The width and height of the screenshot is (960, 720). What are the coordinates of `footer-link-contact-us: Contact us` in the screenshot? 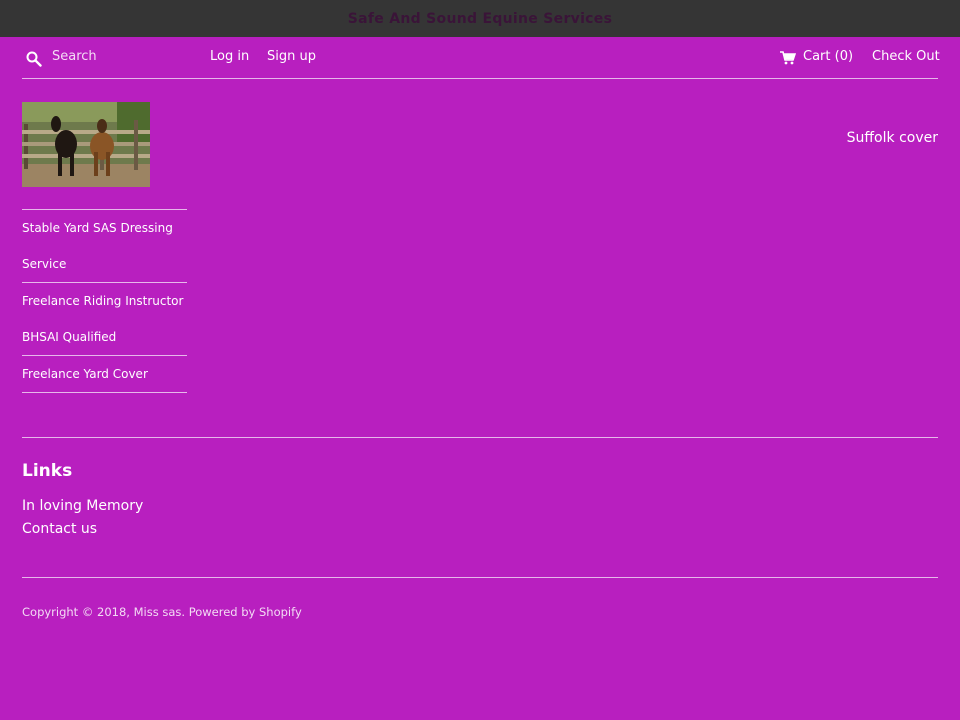 It's located at (59, 529).